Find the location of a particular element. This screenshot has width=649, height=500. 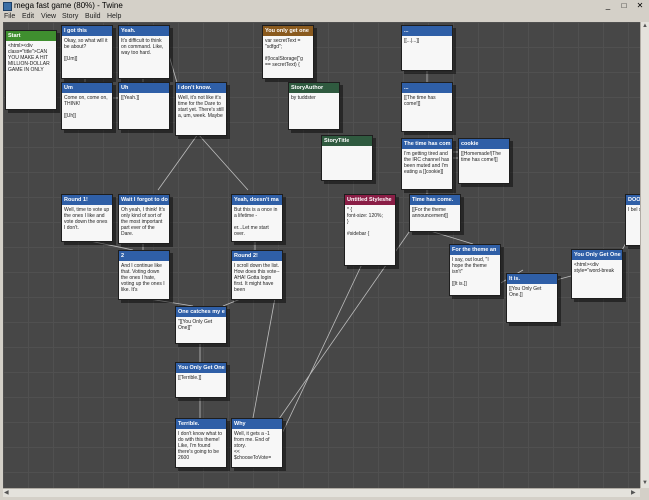

link-i-dont-know-yeah-doesnt is located at coordinates (223, 162).